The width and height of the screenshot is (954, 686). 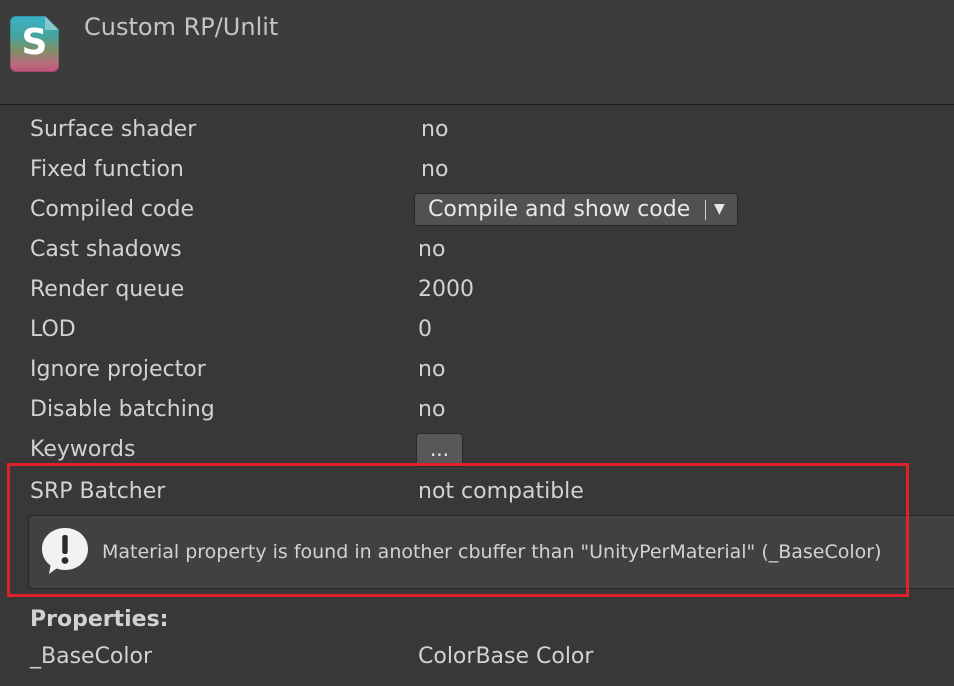 What do you see at coordinates (91, 656) in the screenshot?
I see `property-name: _BaseColor` at bounding box center [91, 656].